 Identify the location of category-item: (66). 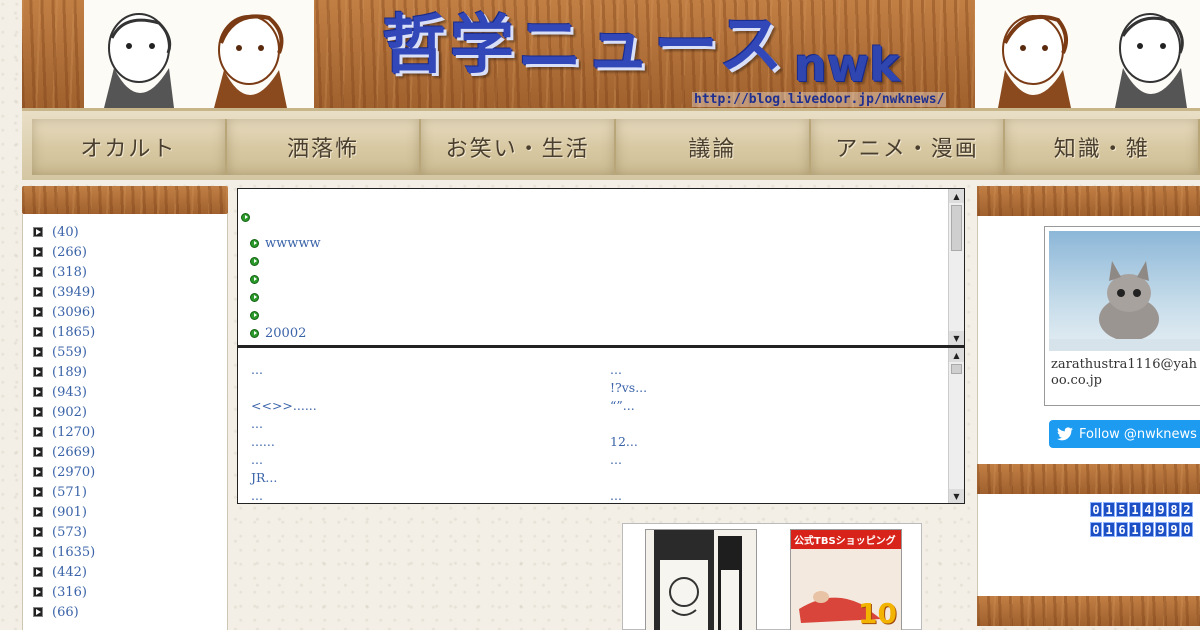
(125, 612).